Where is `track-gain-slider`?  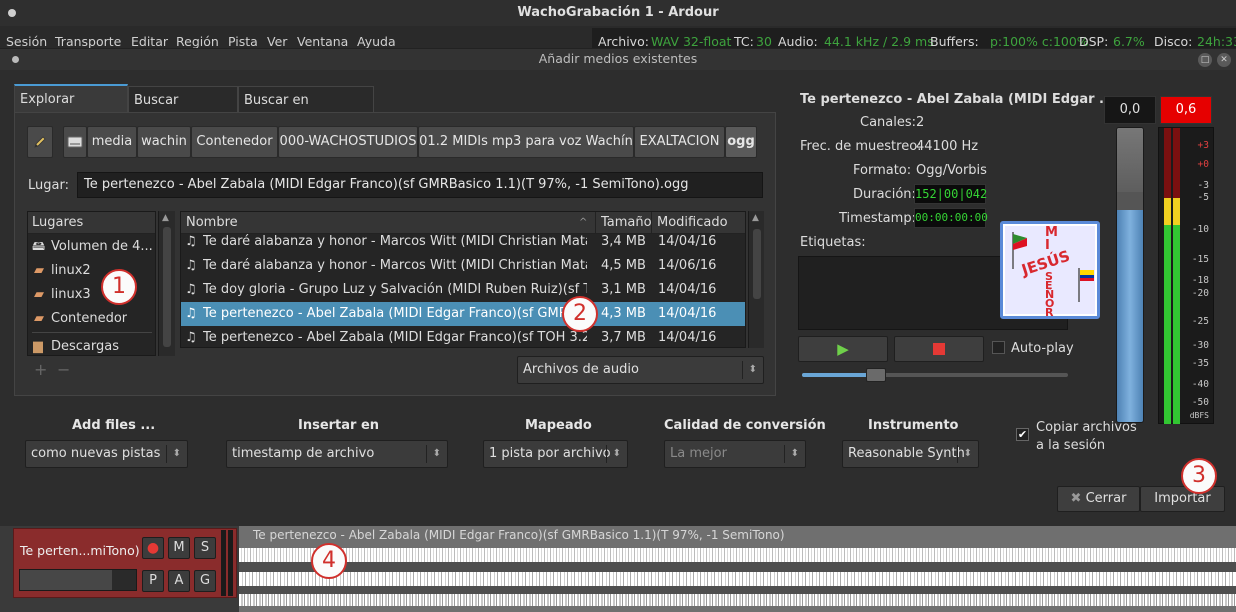
track-gain-slider is located at coordinates (78, 580).